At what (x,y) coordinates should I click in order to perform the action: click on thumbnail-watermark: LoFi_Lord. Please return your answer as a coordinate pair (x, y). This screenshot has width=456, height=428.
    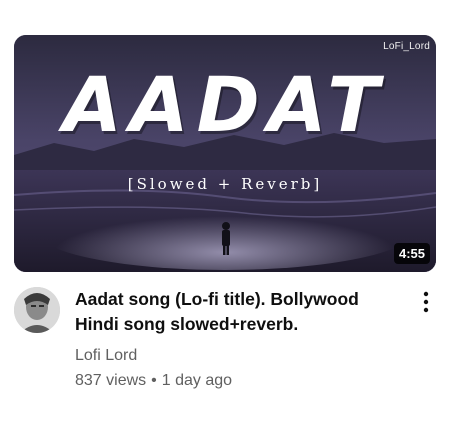
    Looking at the image, I should click on (406, 46).